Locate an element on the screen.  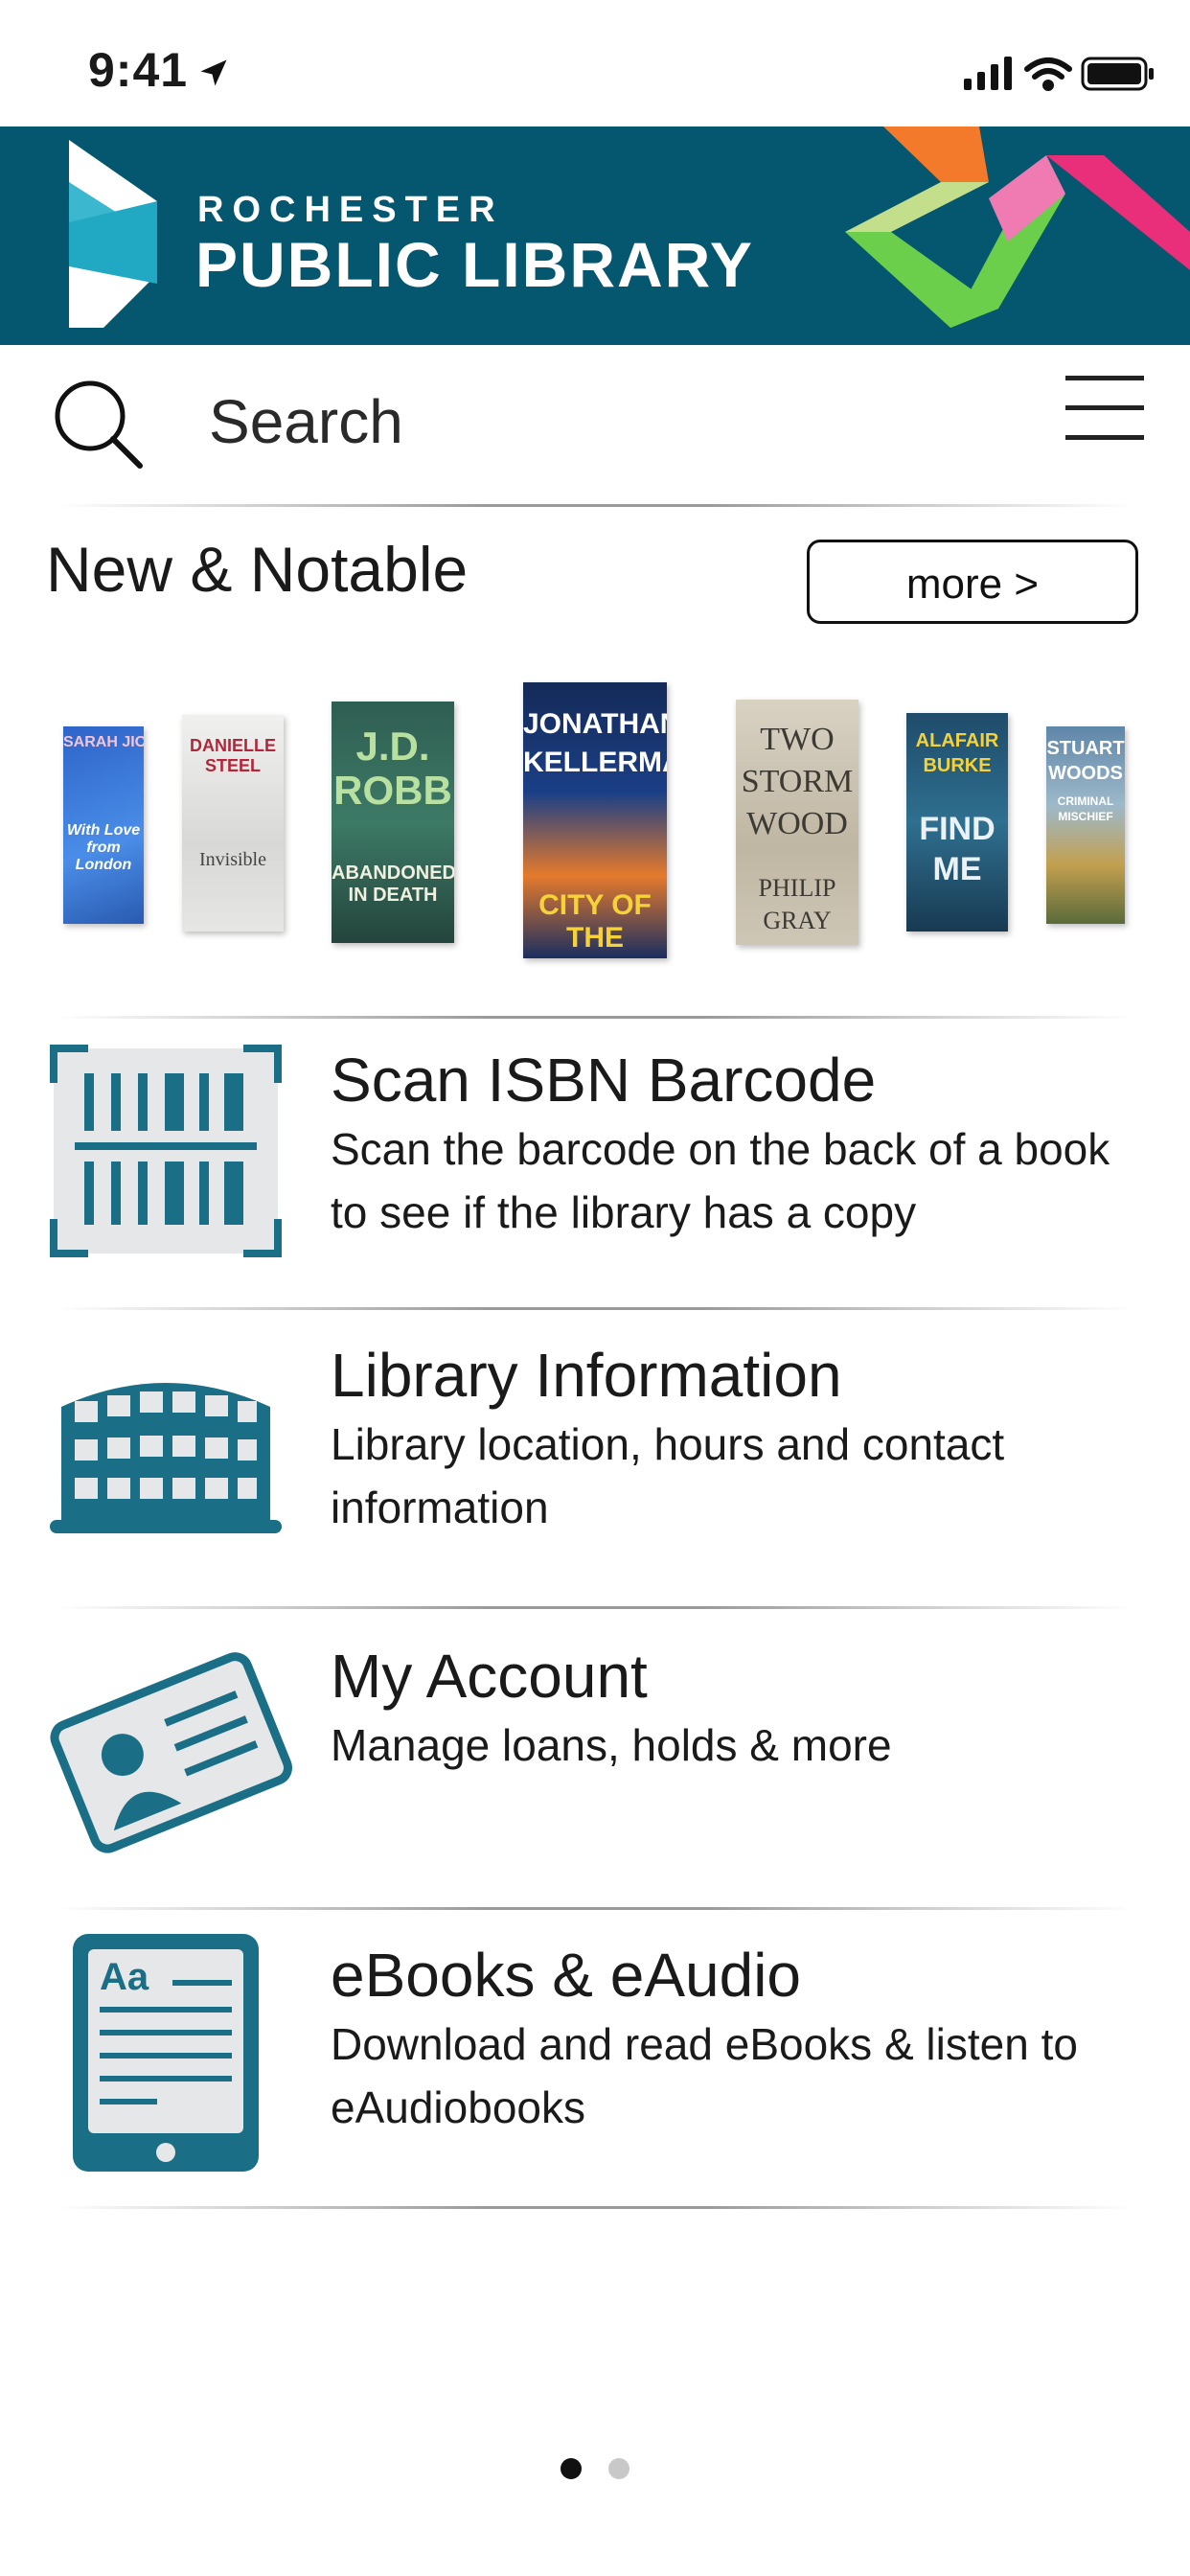
ereader-icon: Aa is located at coordinates (166, 2053).